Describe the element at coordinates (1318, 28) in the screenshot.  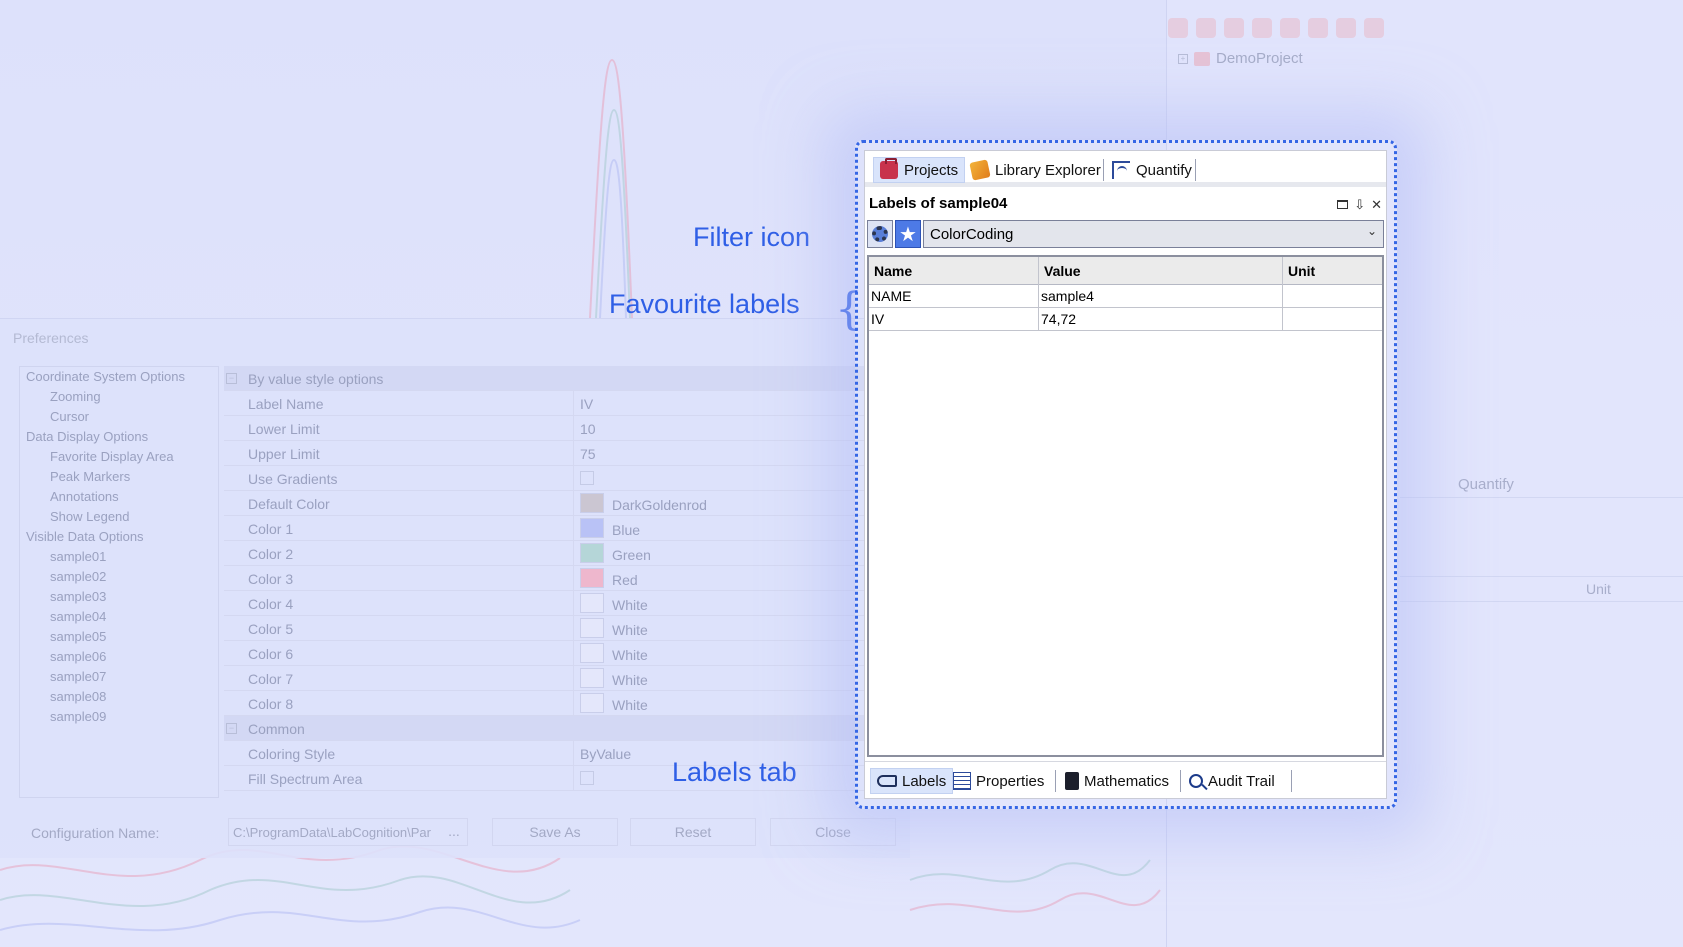
I see `paste-icon` at that location.